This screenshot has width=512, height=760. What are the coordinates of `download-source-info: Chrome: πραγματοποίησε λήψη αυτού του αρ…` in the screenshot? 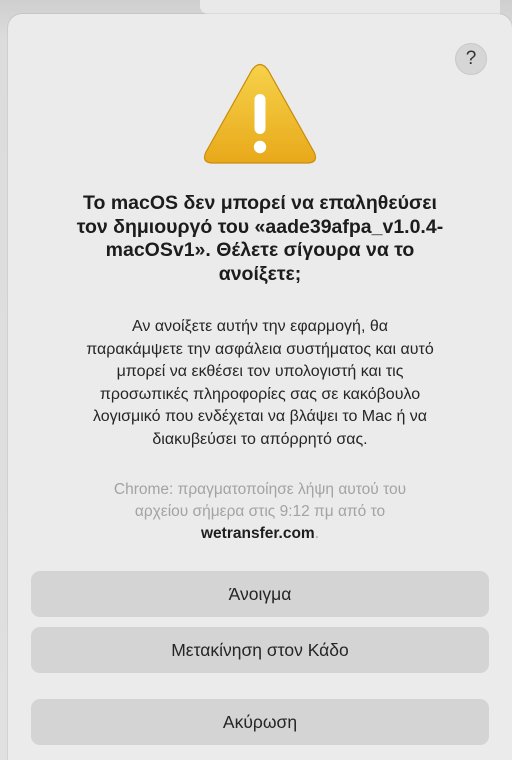 It's located at (260, 512).